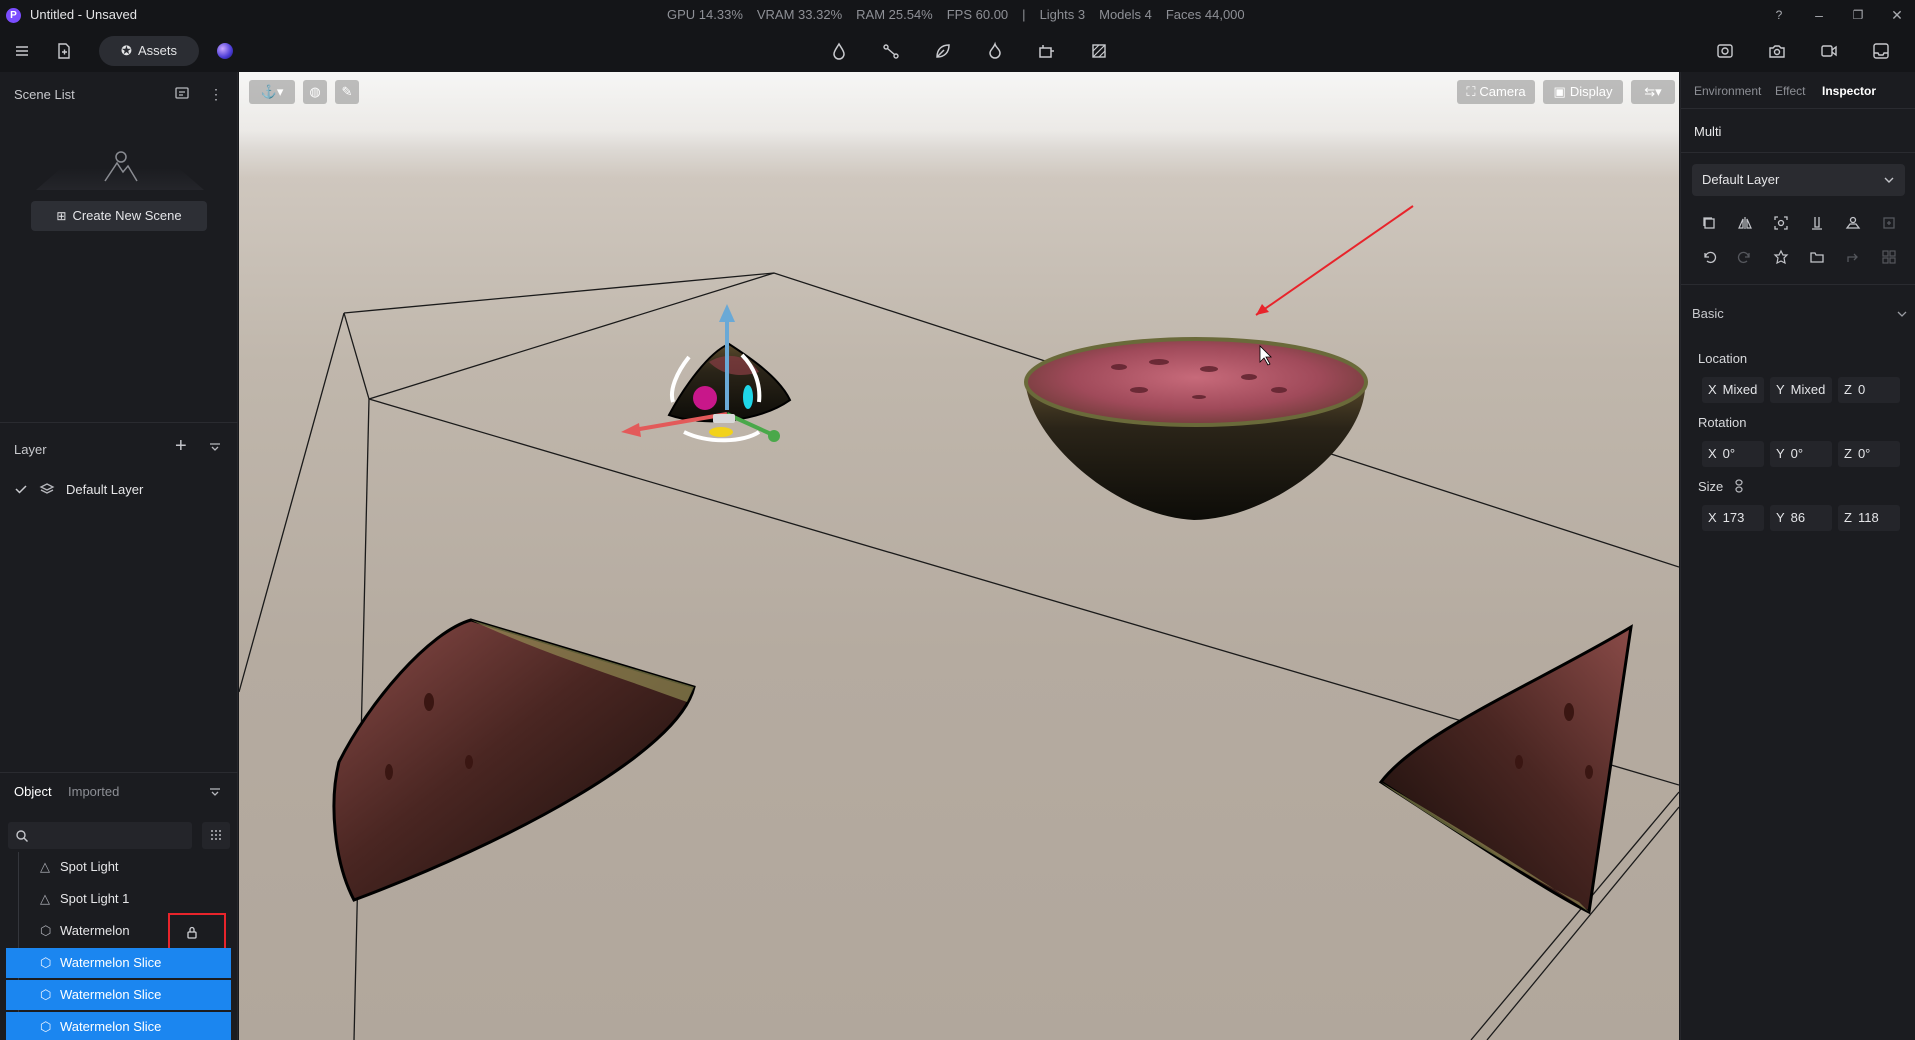 This screenshot has width=1915, height=1040. I want to click on more-options-icon: ⋮, so click(216, 94).